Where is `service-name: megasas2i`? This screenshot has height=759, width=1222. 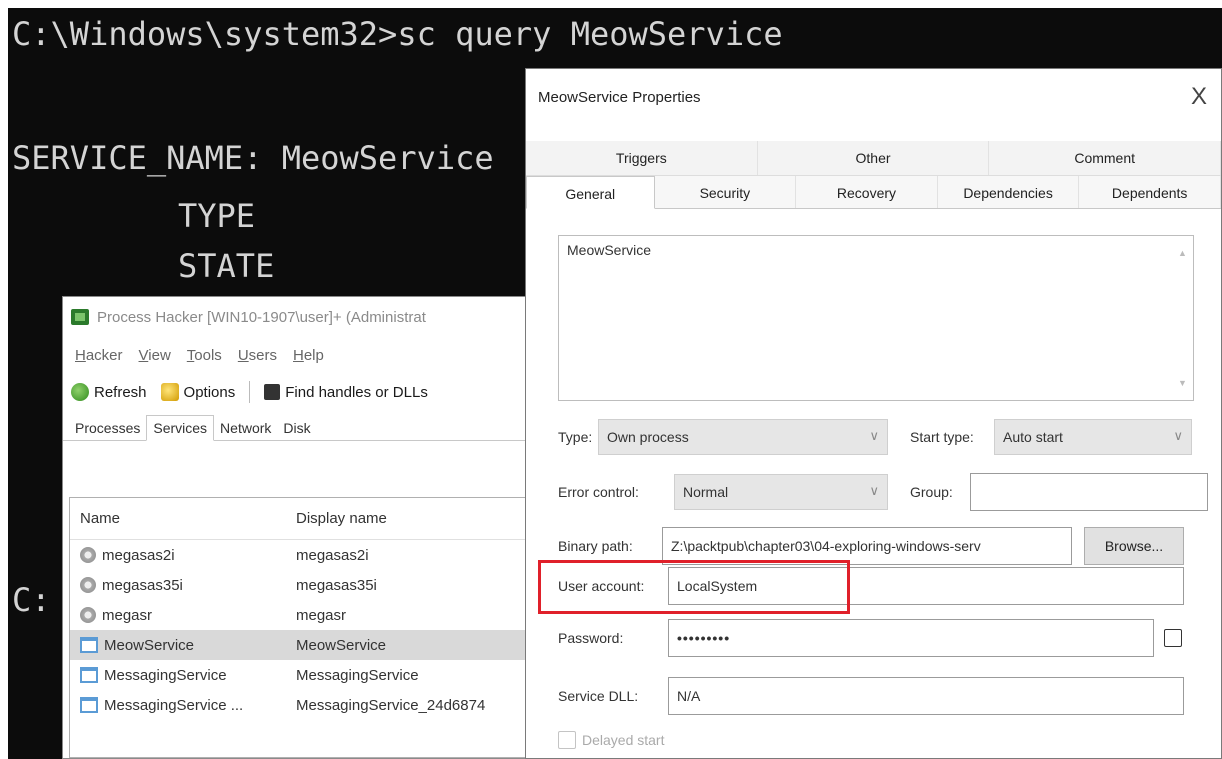
service-name: megasas2i is located at coordinates (138, 555).